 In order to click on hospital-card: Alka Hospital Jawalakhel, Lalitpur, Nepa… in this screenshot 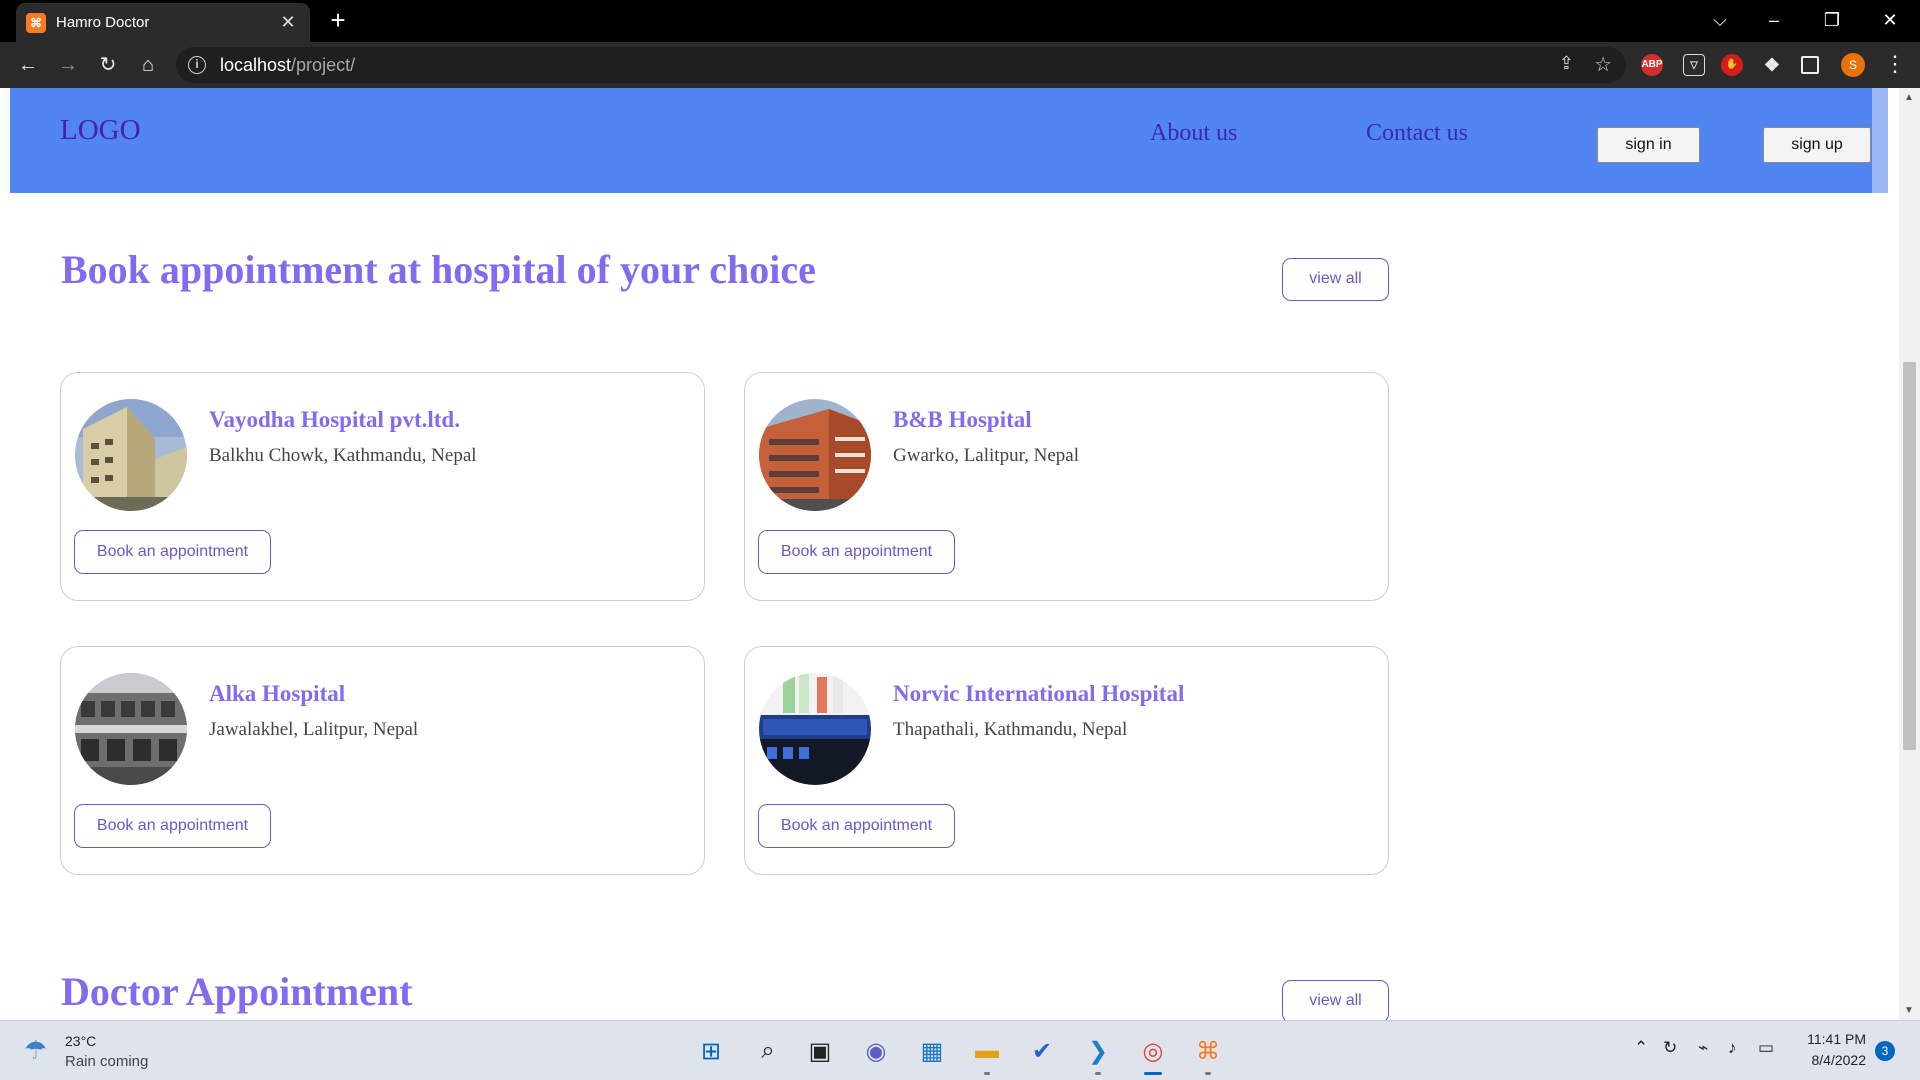, I will do `click(382, 760)`.